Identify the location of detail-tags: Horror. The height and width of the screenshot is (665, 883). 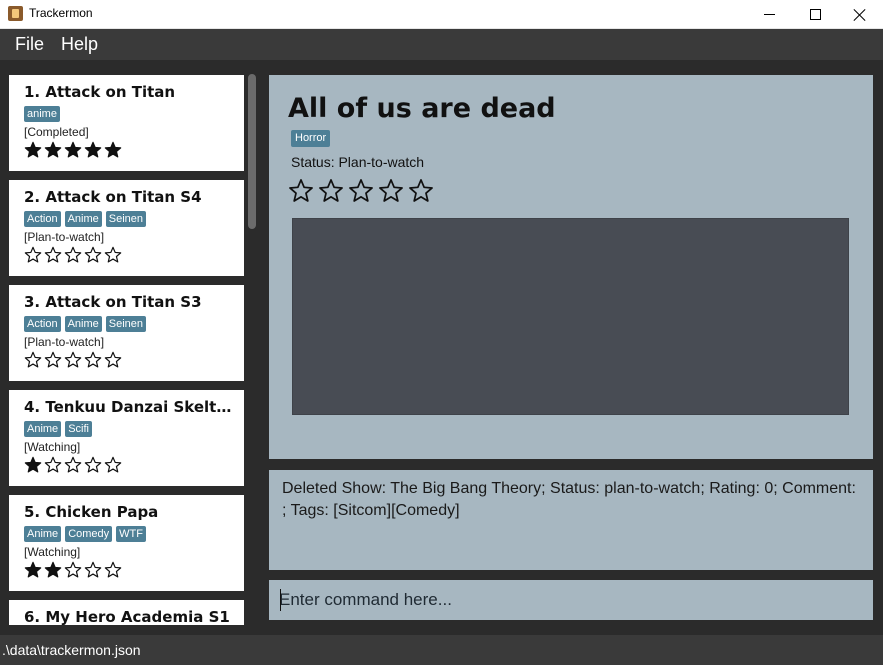
(311, 138).